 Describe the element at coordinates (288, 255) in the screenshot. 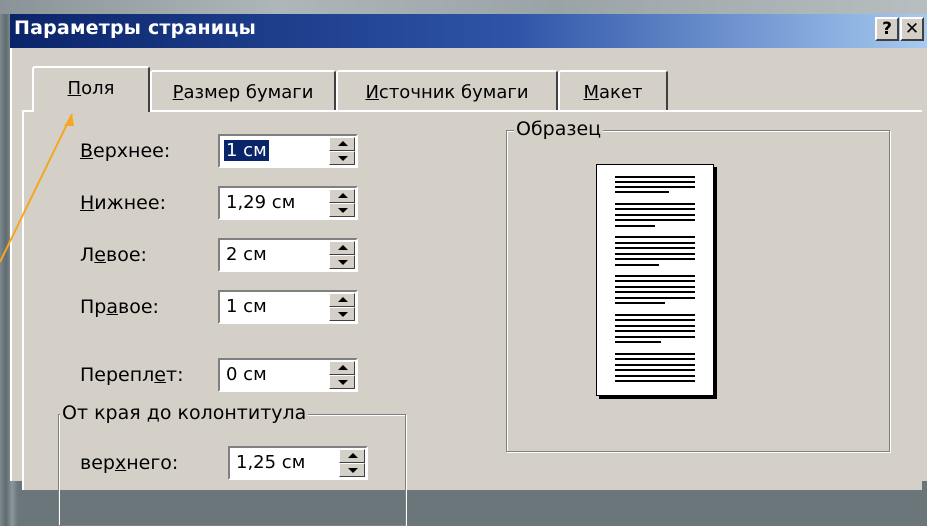

I see `left-margin-spinner: 2 см` at that location.